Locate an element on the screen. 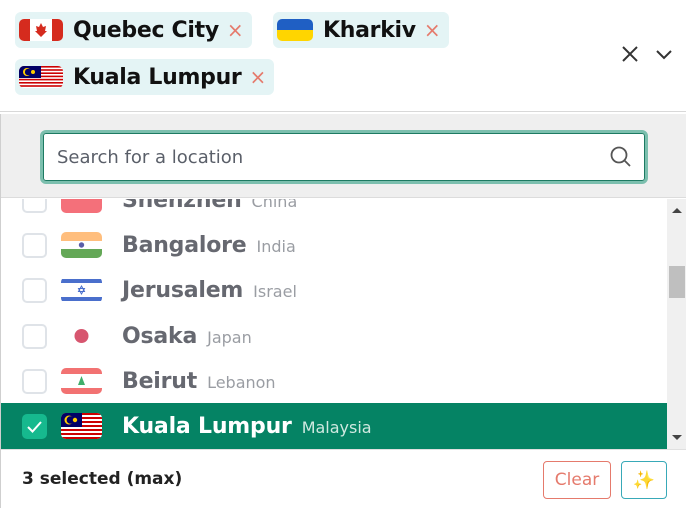  city-name: Osaka is located at coordinates (160, 336).